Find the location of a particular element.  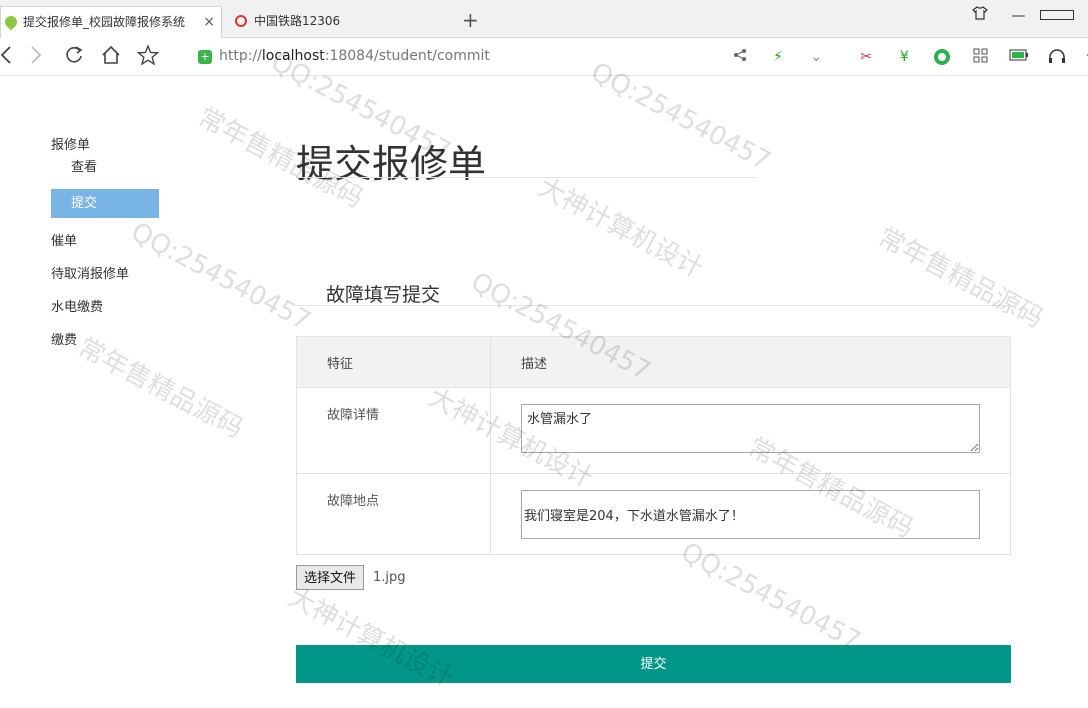

chosen-file-name: 1.jpg is located at coordinates (389, 577).